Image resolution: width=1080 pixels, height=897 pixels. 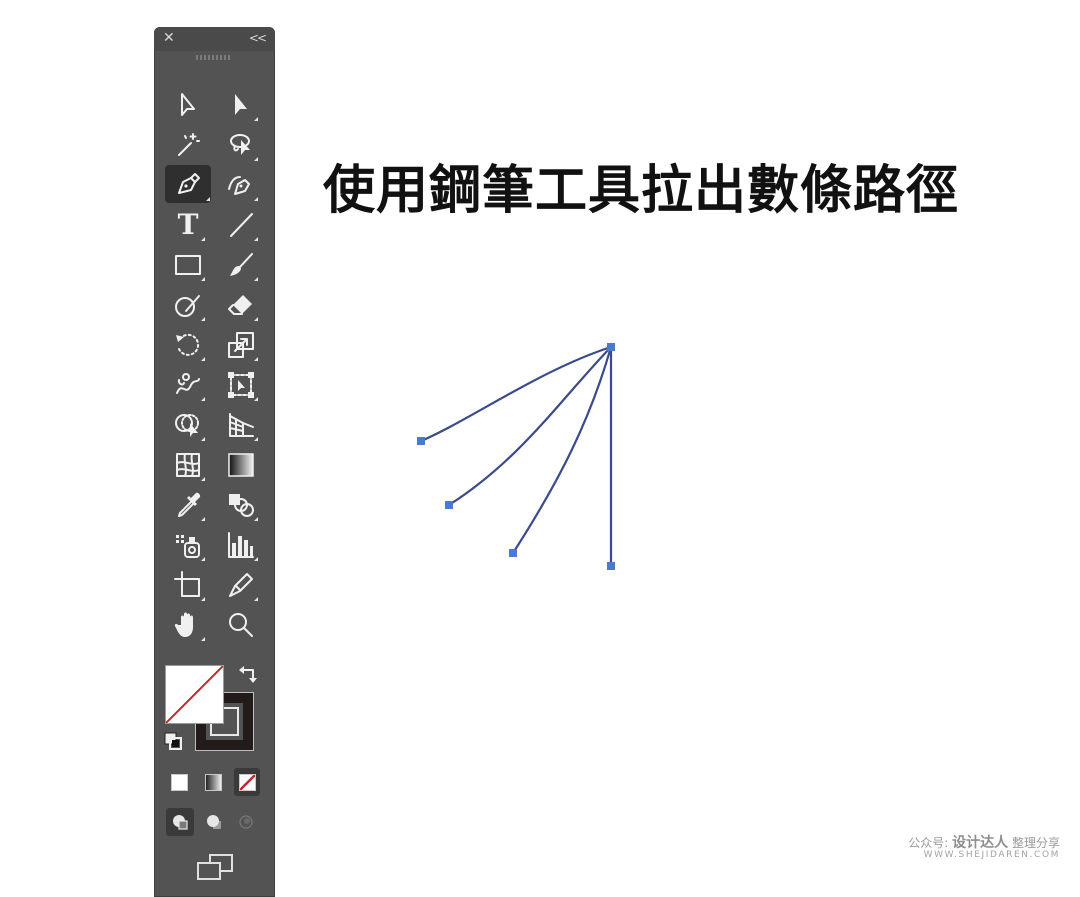 I want to click on path-group, so click(x=516, y=455).